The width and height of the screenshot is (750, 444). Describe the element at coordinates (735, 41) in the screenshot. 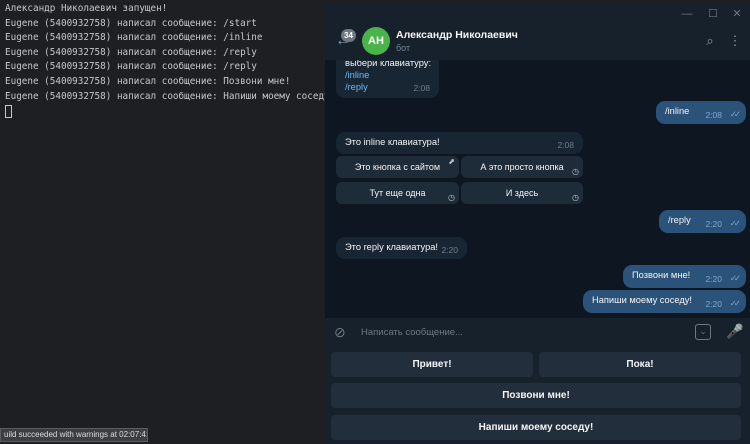

I see `more-menu-icon: ⋮` at that location.